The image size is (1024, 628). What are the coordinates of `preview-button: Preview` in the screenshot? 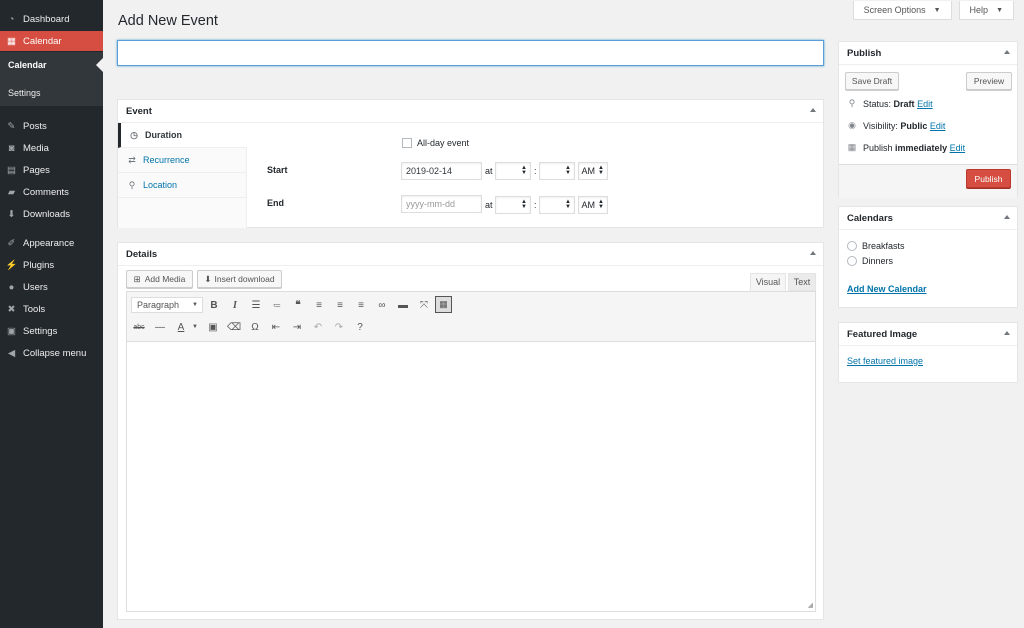 It's located at (989, 81).